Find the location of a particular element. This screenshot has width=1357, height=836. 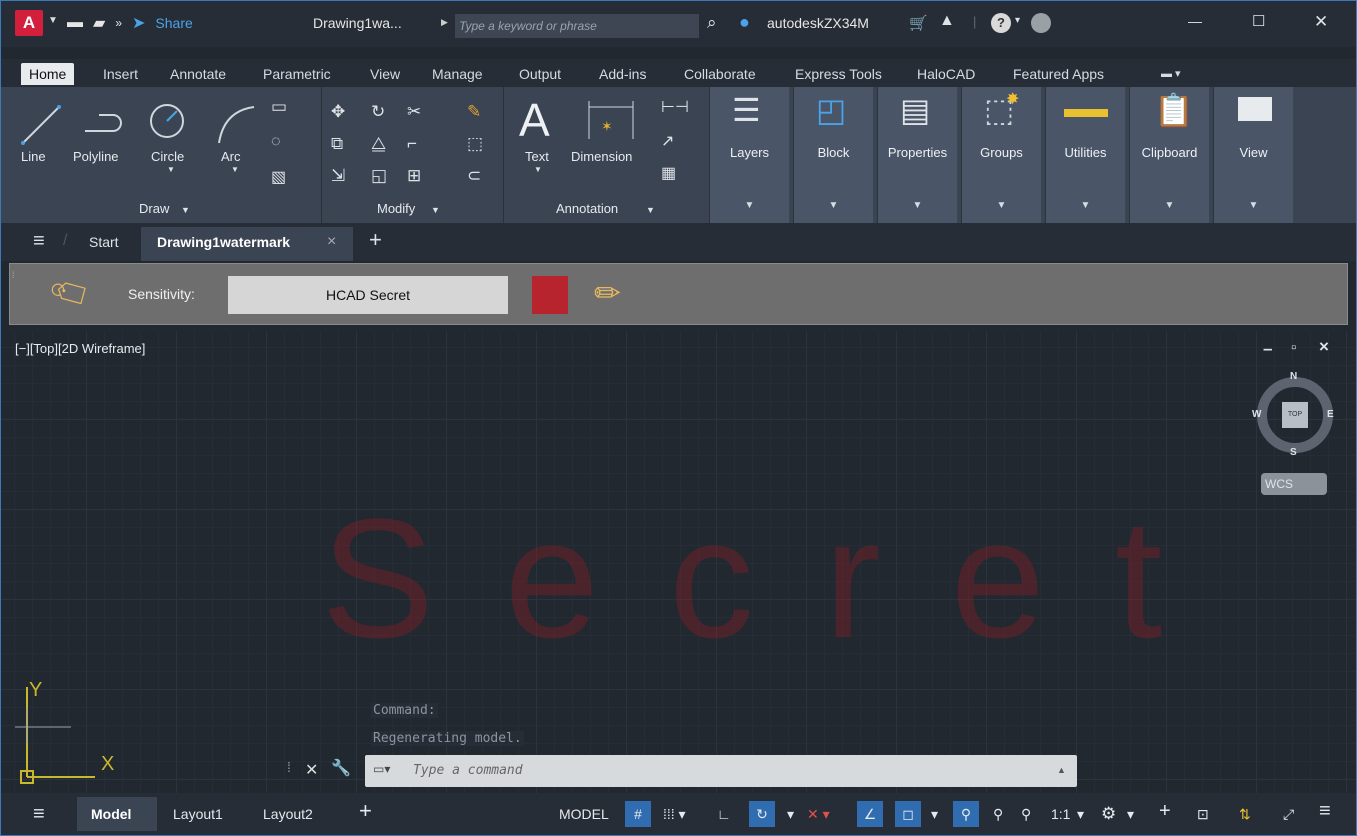

array-icon: ⊞ is located at coordinates (414, 176).